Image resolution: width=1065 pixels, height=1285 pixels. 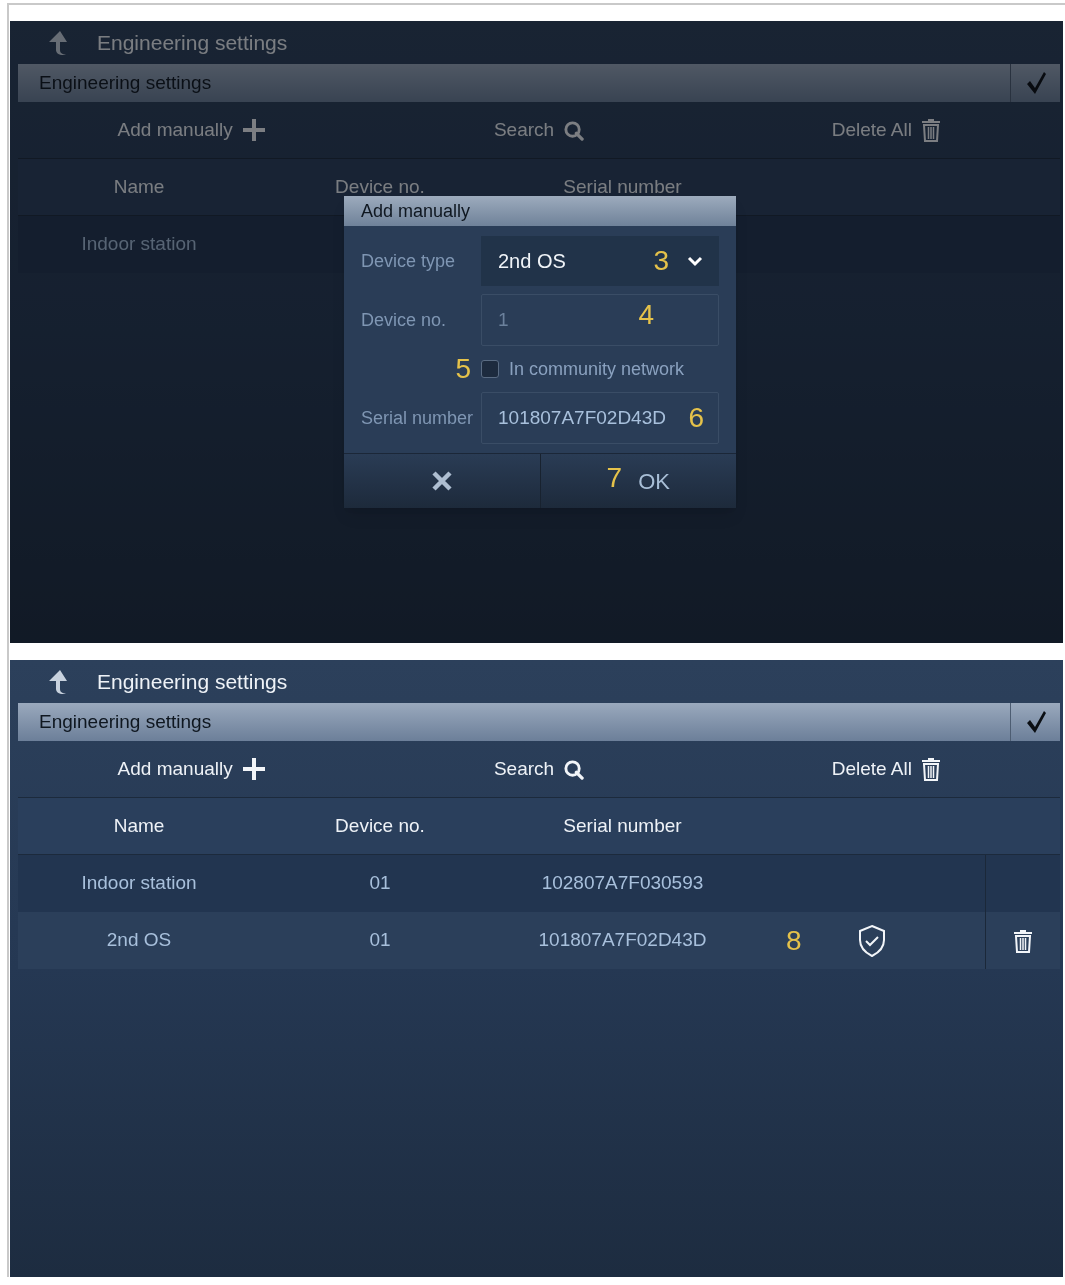 I want to click on close-icon, so click(x=441, y=481).